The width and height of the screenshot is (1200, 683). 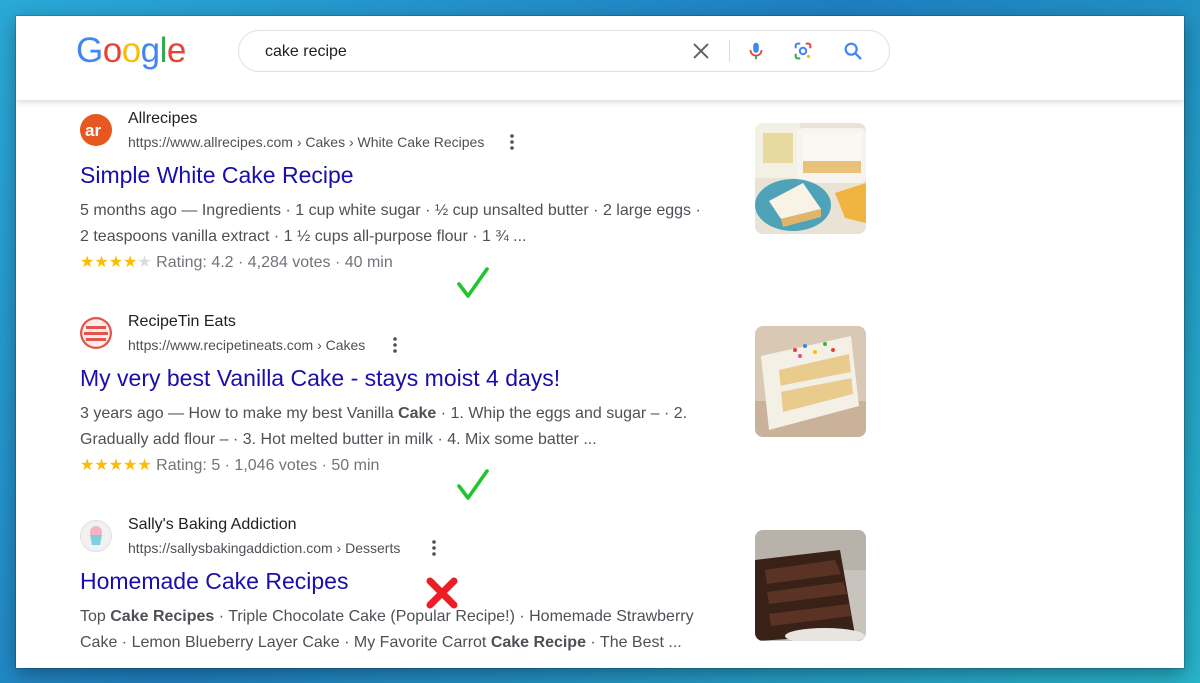 I want to click on search-header: Google, so click(x=600, y=58).